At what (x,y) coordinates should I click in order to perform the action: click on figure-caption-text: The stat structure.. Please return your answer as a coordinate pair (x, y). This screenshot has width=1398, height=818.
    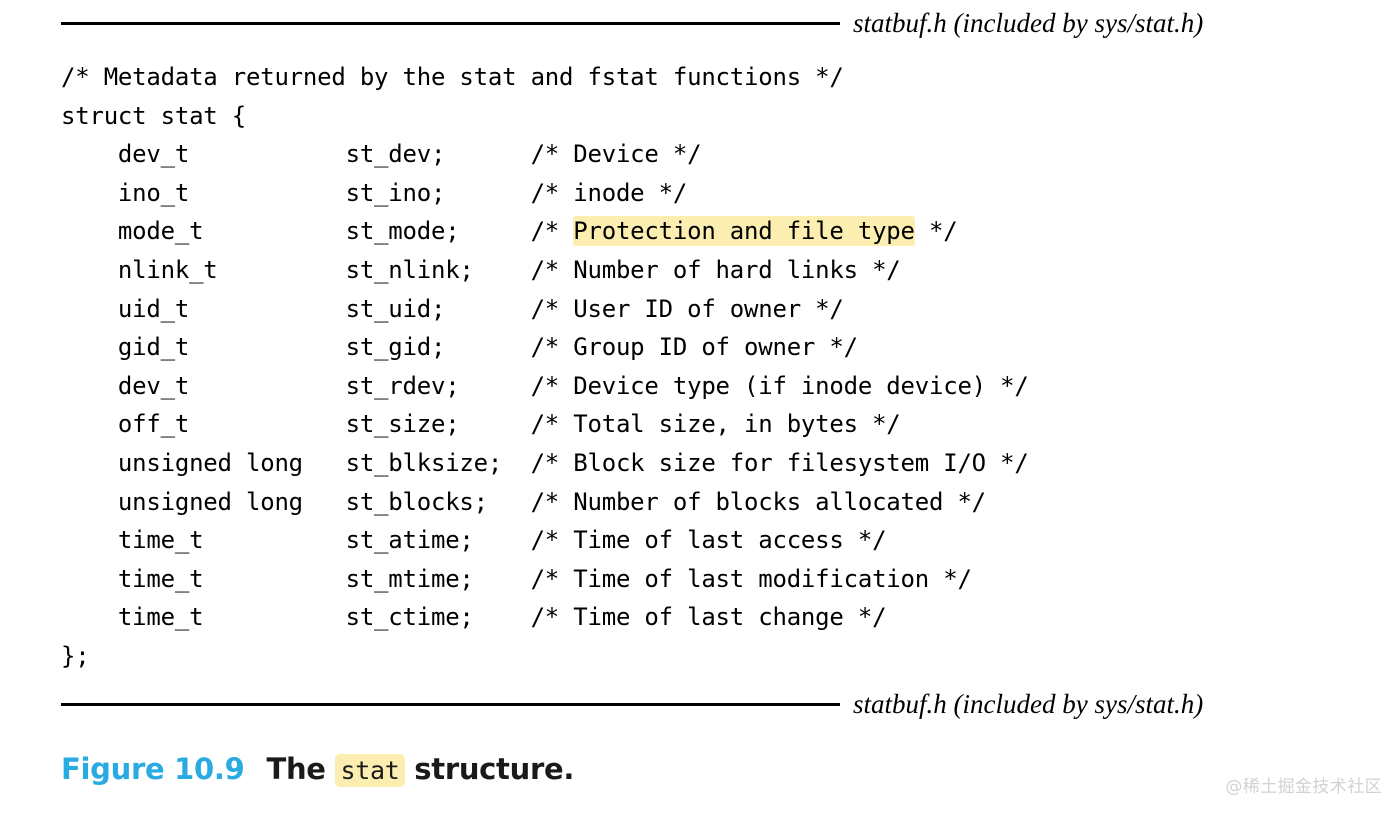
    Looking at the image, I should click on (420, 769).